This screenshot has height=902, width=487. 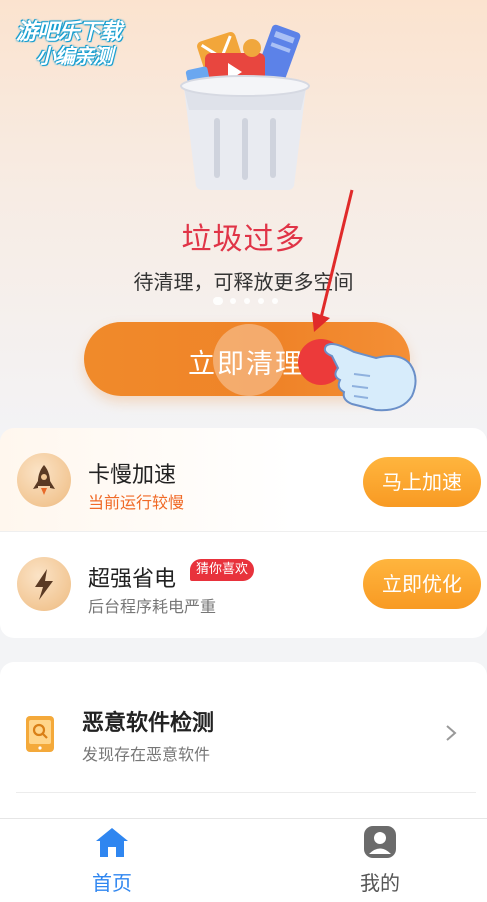 I want to click on malware-subtitle: 发现存在恶意软件, so click(x=146, y=754).